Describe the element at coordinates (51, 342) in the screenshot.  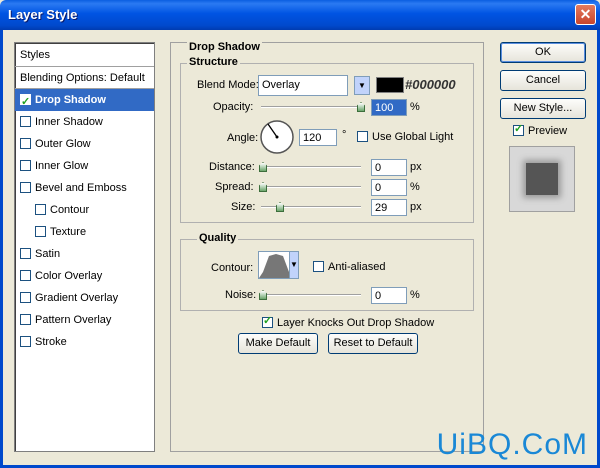
I see `style-item-label: Stroke` at that location.